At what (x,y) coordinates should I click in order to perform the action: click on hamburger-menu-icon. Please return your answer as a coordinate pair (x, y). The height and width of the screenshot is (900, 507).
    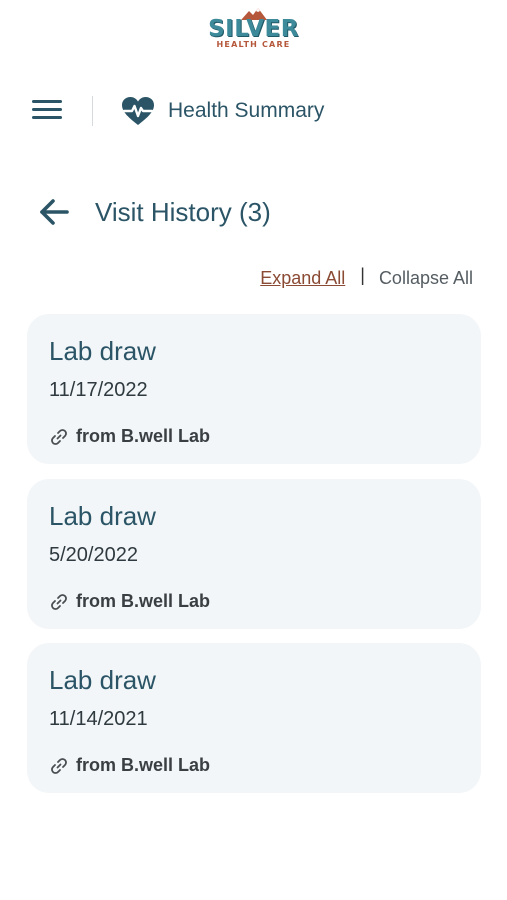
    Looking at the image, I should click on (47, 111).